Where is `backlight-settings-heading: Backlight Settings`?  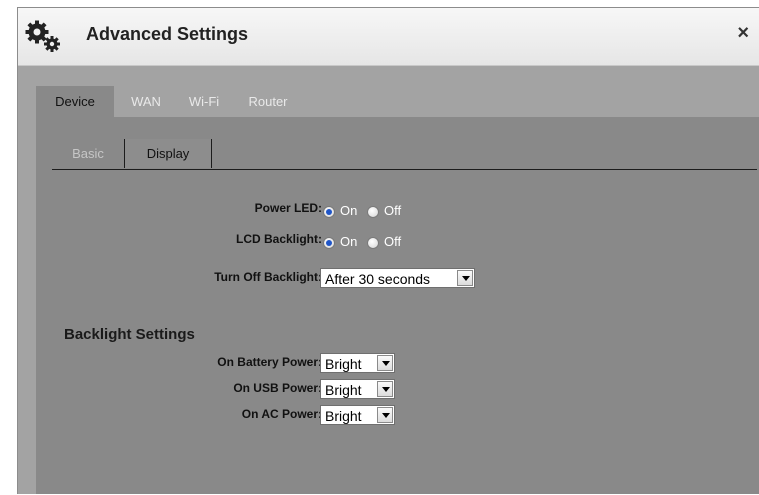 backlight-settings-heading: Backlight Settings is located at coordinates (129, 334).